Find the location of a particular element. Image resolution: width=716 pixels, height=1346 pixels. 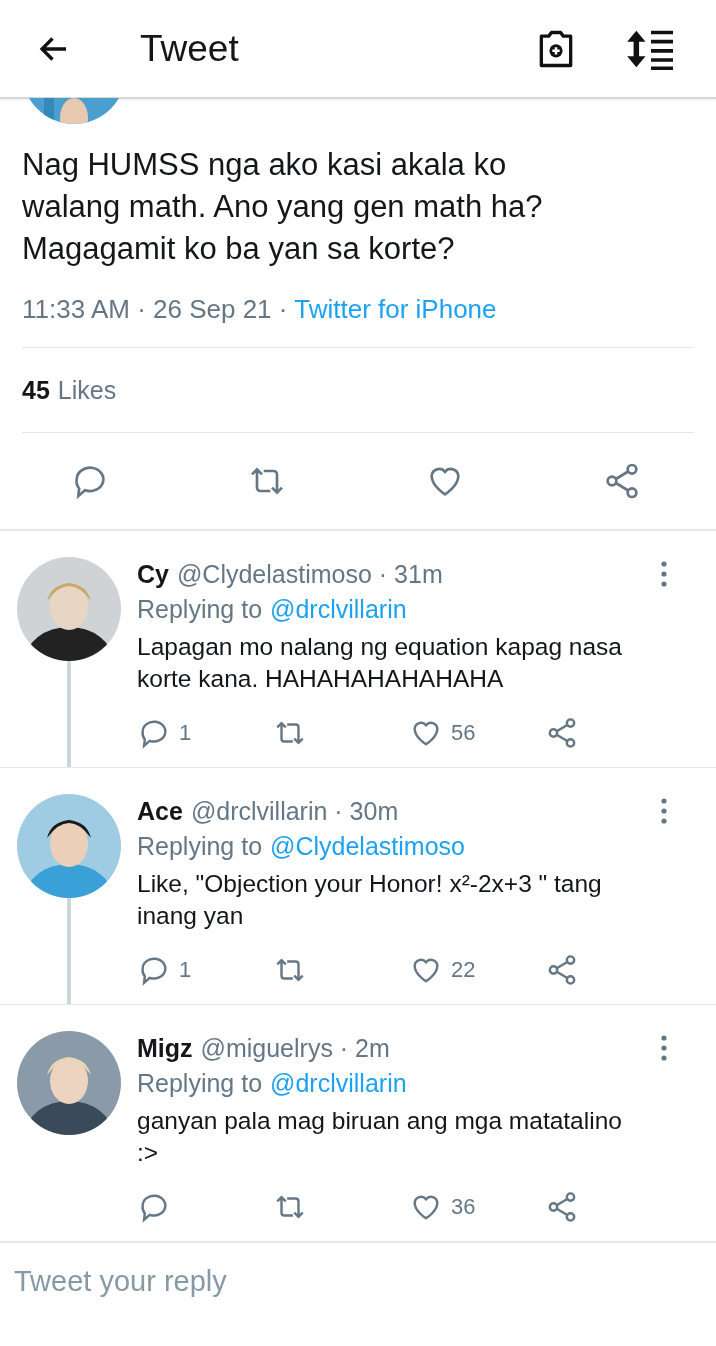

tweet-timestamp: 11:33 AM · 26 Sep 21 · is located at coordinates (155, 309).